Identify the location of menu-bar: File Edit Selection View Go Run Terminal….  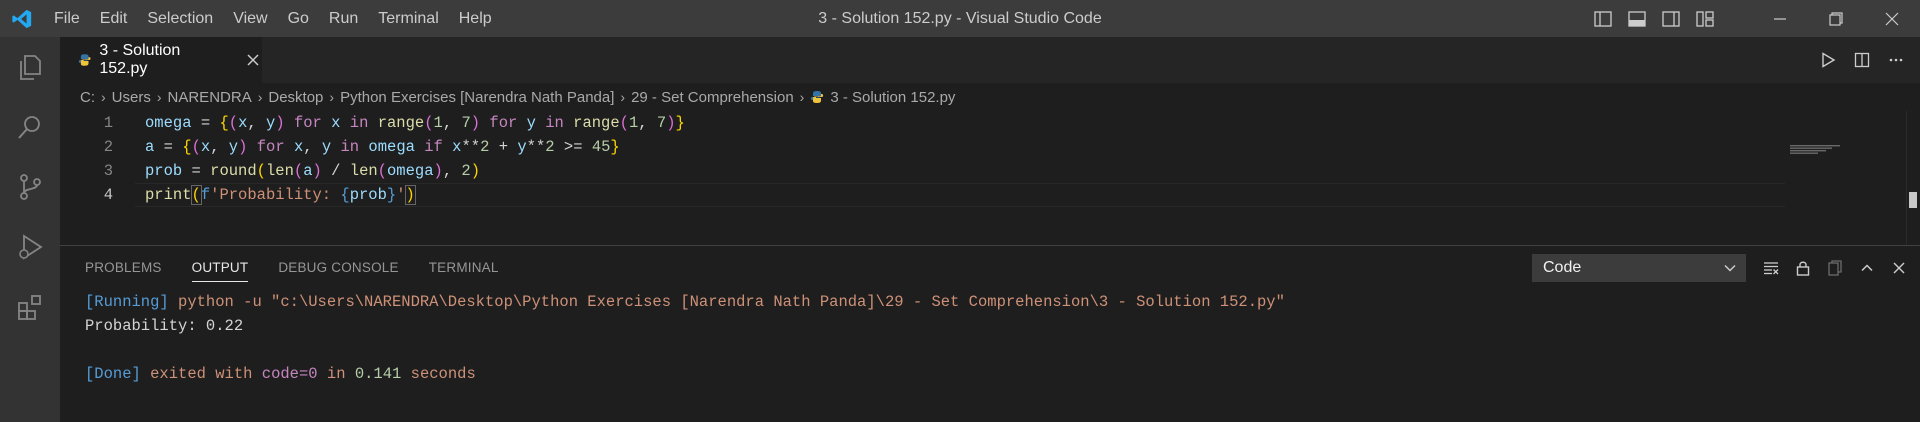
(273, 18).